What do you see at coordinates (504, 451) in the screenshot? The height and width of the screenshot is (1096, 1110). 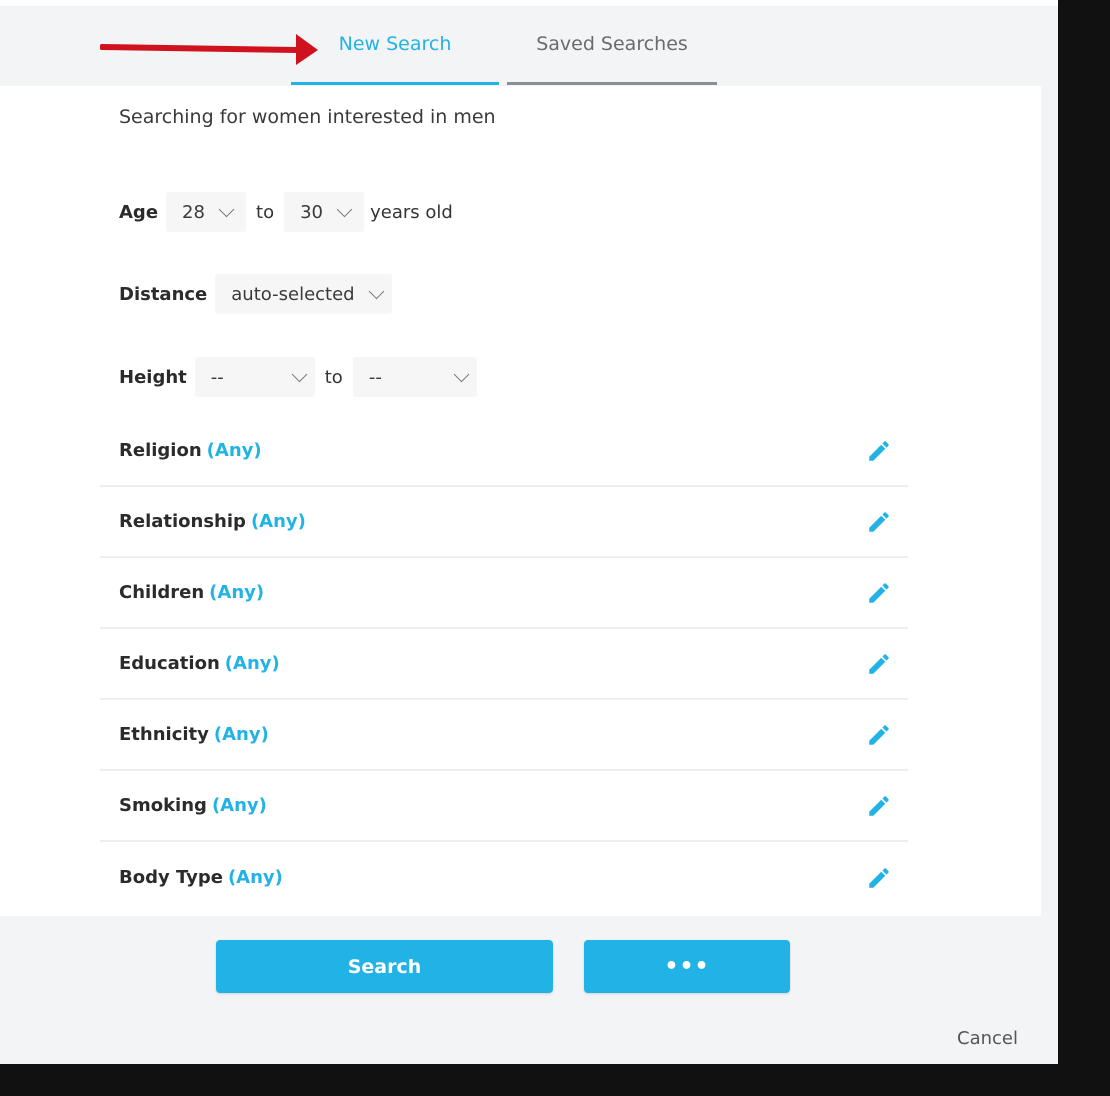 I see `criteria-religion: Religion (Any)` at bounding box center [504, 451].